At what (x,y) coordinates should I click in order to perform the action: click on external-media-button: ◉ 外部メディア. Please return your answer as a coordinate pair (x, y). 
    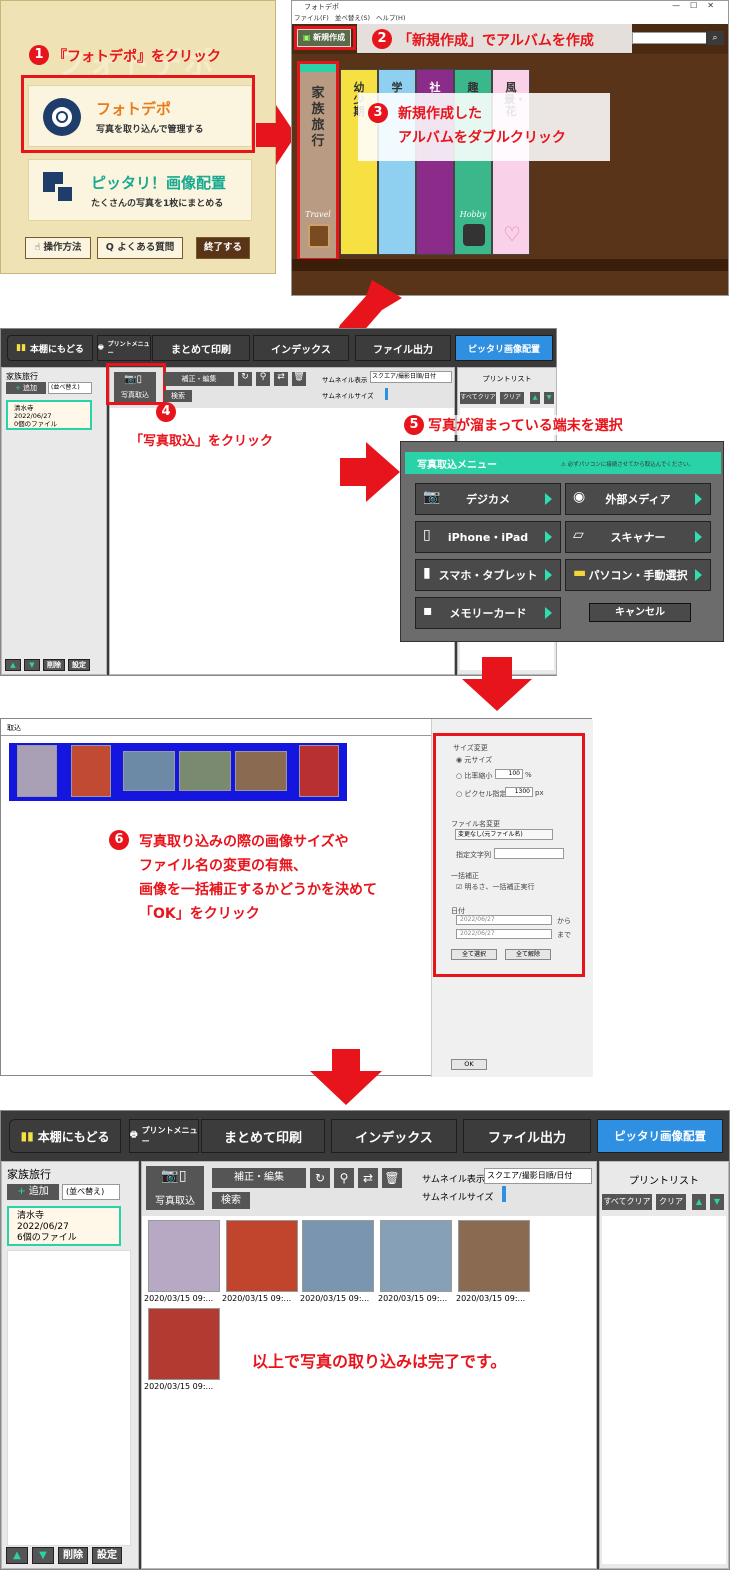
    Looking at the image, I should click on (638, 499).